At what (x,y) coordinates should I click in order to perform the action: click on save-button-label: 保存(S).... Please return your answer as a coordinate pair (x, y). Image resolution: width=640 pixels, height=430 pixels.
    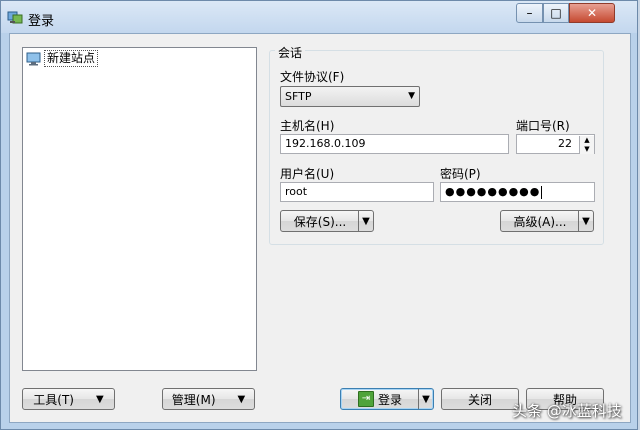
    Looking at the image, I should click on (320, 221).